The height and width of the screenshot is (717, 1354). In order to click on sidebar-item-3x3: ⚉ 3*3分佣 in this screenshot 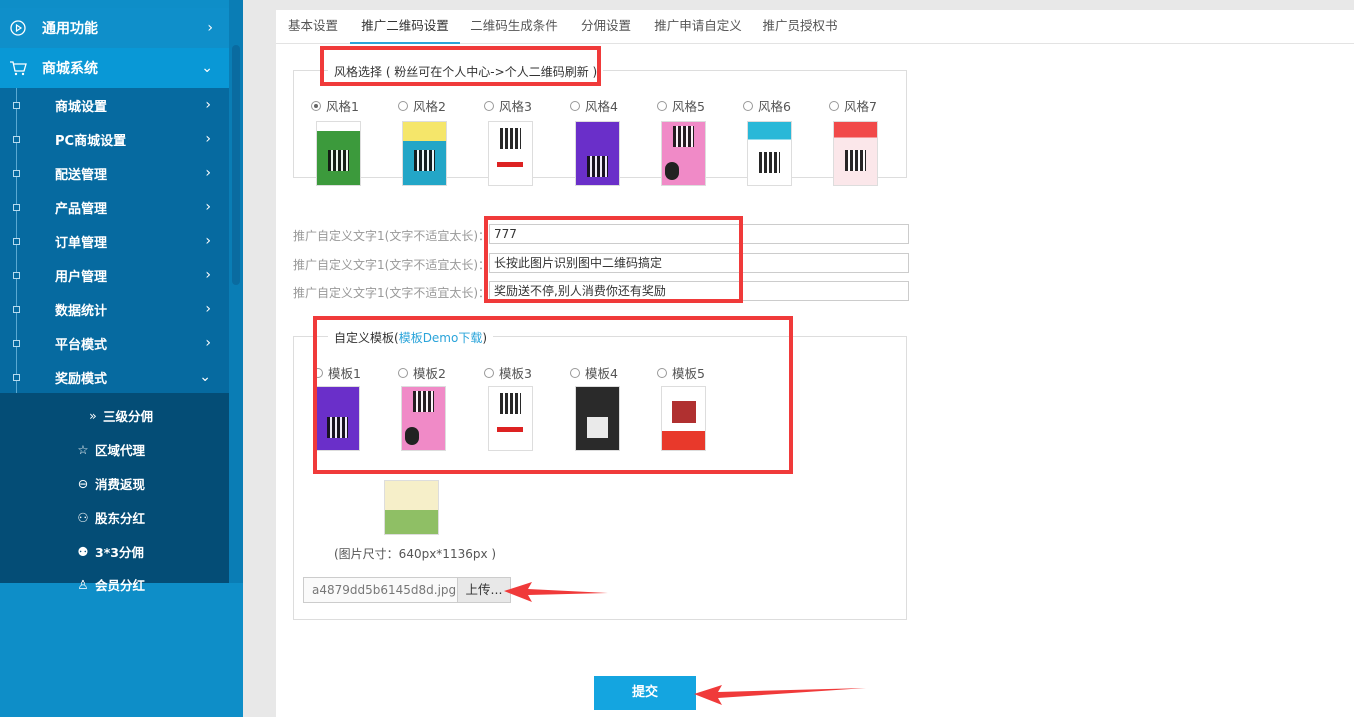, I will do `click(114, 551)`.